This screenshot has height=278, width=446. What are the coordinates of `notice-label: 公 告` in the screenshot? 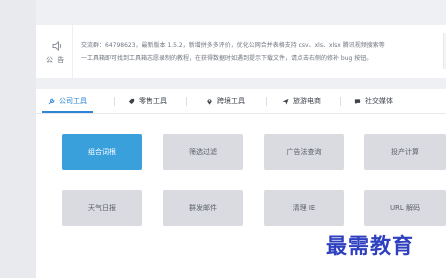 It's located at (56, 60).